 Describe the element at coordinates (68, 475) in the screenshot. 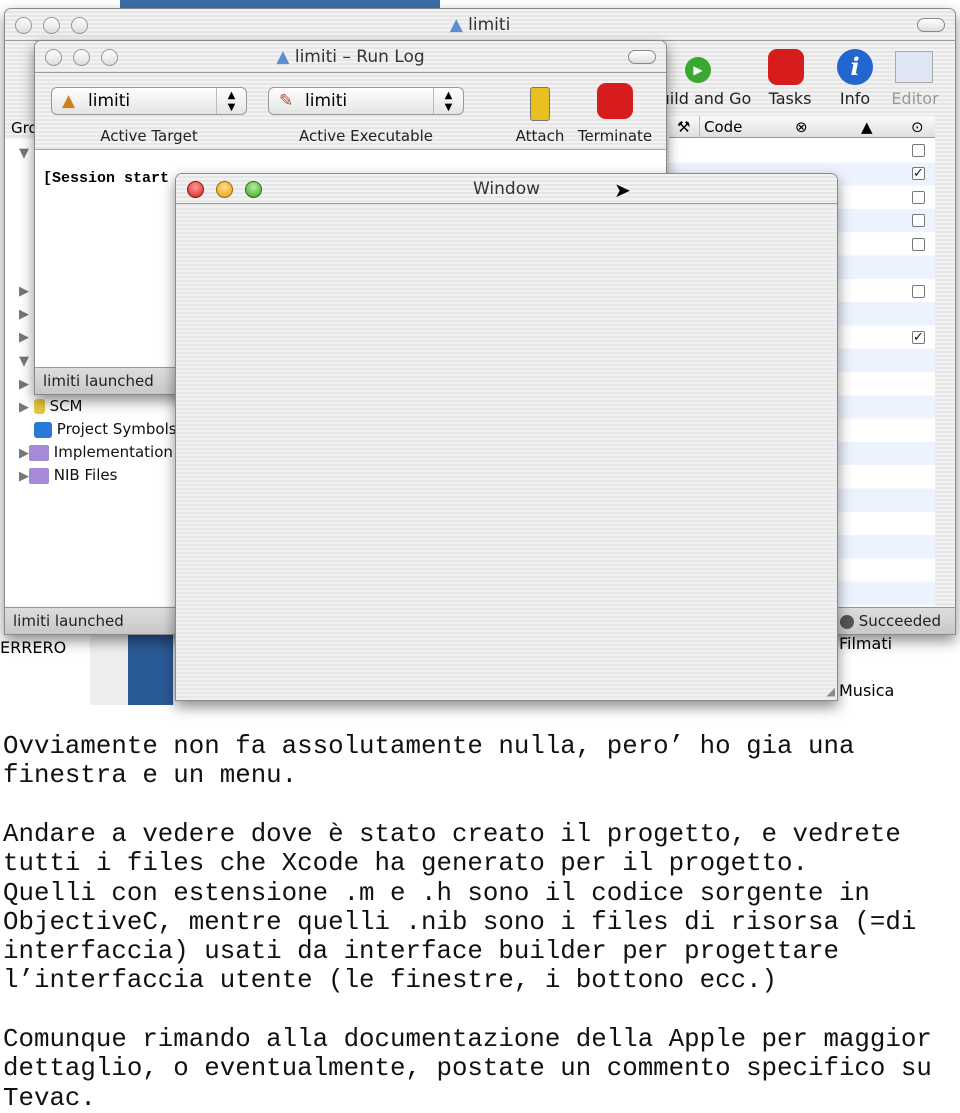

I see `tree-item-nib-files: ▶ NIB Files` at that location.